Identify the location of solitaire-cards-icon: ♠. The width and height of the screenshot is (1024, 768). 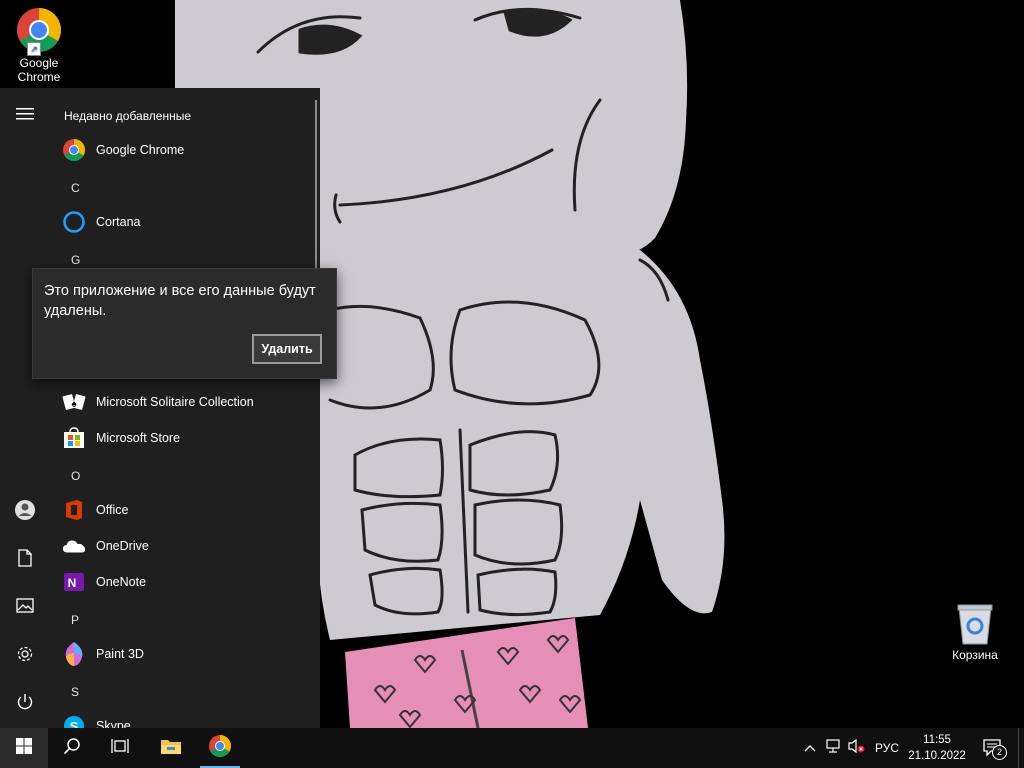
(74, 402).